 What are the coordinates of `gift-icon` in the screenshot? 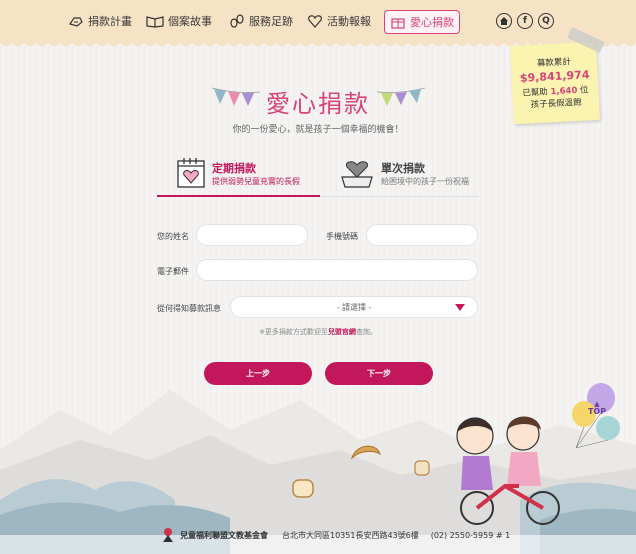 It's located at (398, 23).